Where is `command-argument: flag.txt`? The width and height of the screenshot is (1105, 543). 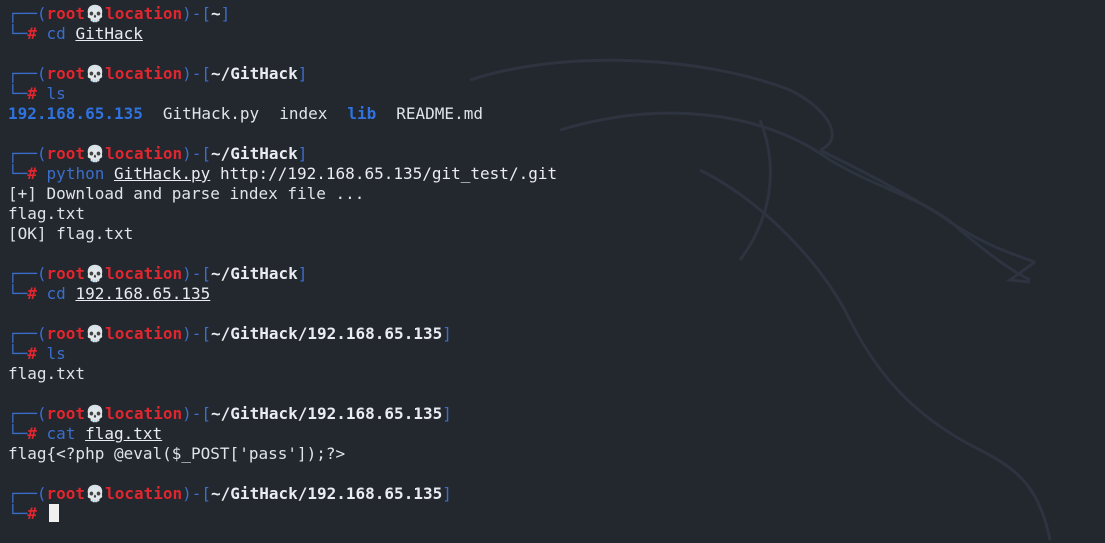 command-argument: flag.txt is located at coordinates (124, 433).